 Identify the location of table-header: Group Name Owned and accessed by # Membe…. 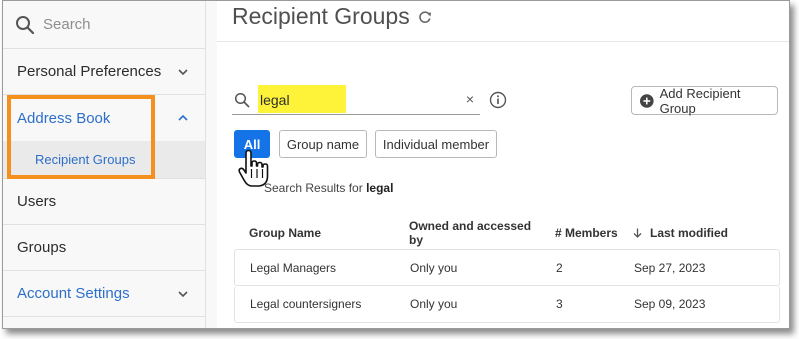
(507, 233).